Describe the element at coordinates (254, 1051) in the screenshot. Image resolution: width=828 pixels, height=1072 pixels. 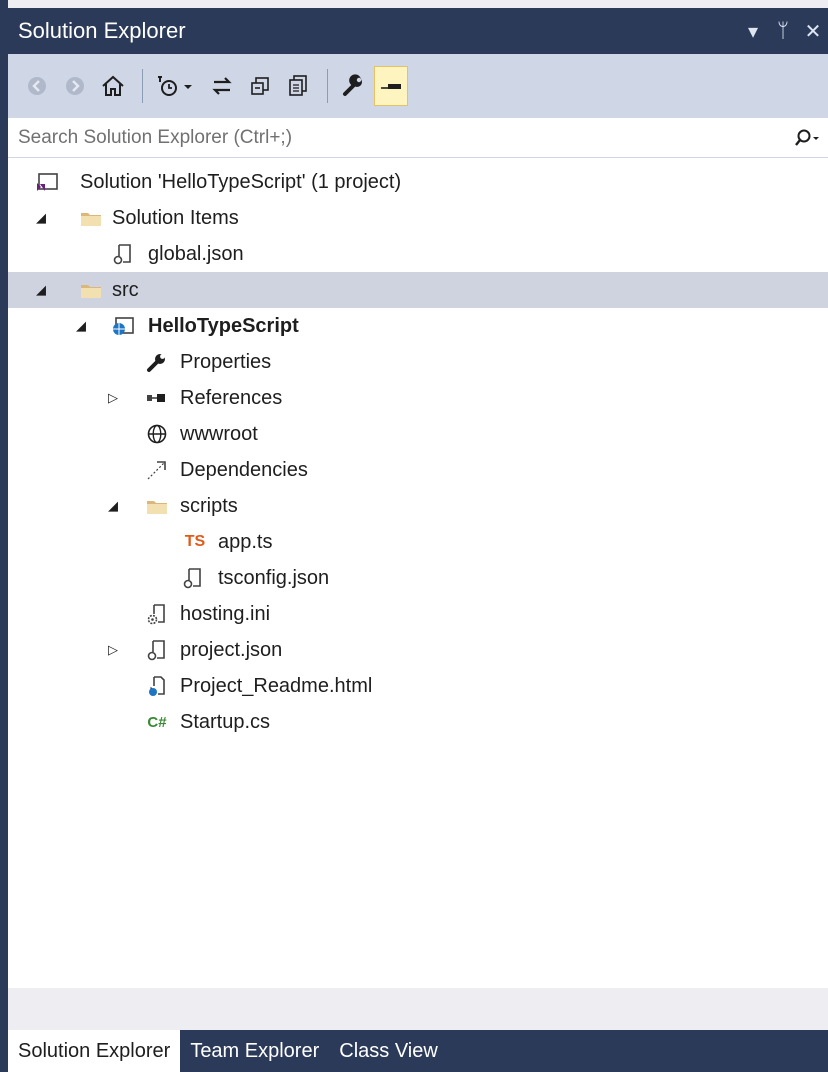
I see `tab-team-explorer: Team Explorer` at that location.